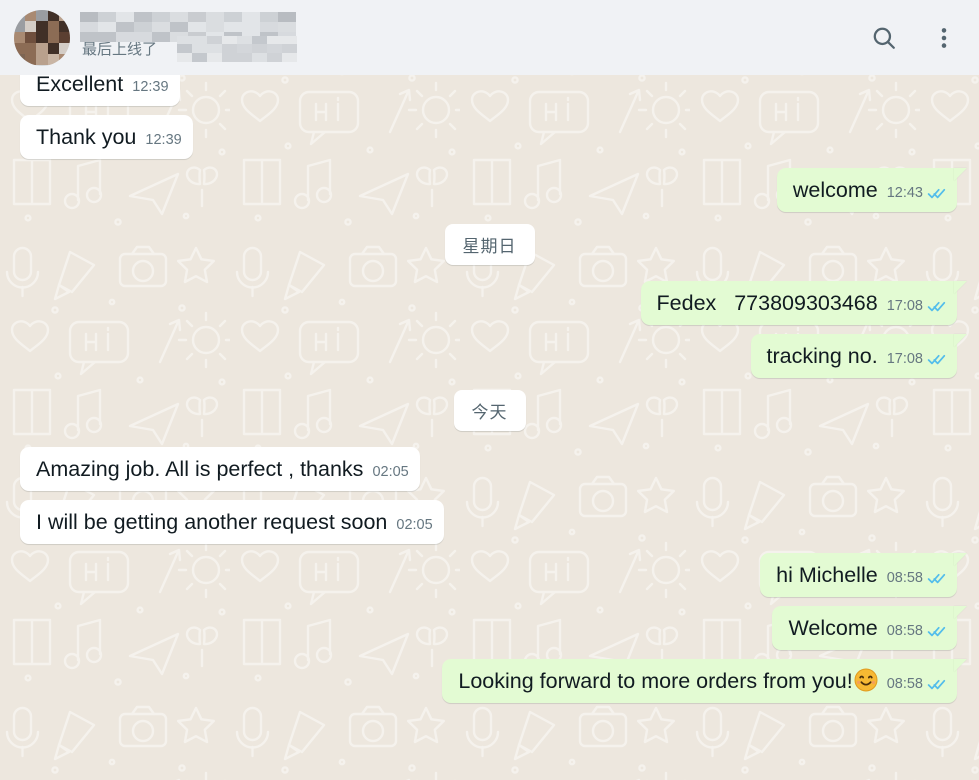 This screenshot has width=979, height=780. Describe the element at coordinates (489, 190) in the screenshot. I see `message-row: welcome 12:43` at that location.